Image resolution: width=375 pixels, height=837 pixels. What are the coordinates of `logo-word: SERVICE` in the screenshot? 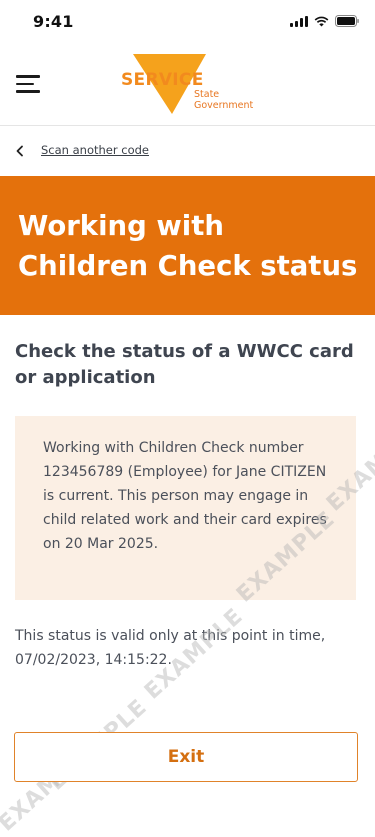 It's located at (162, 80).